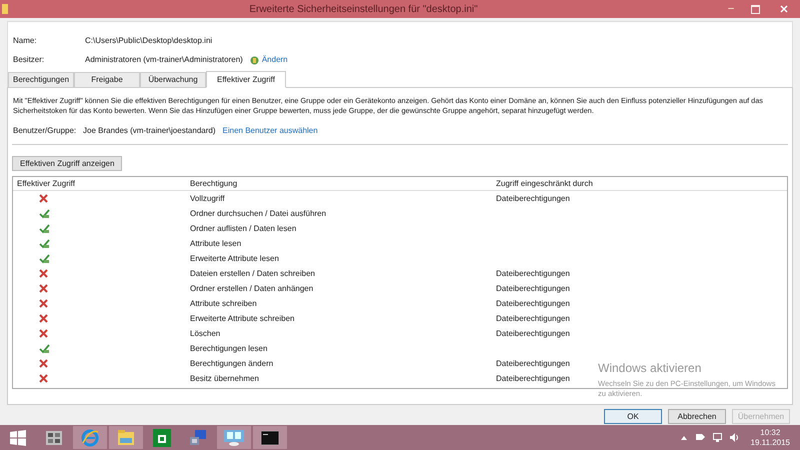 The image size is (800, 450). I want to click on user-value: Joe Brandes (vm-trainer\joestandard), so click(149, 131).